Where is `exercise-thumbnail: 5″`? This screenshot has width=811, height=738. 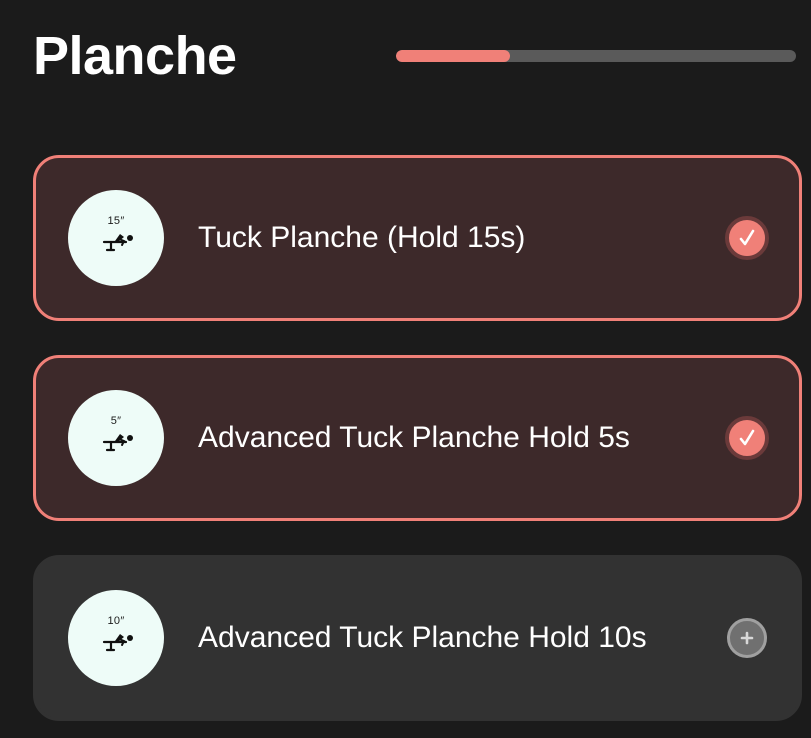 exercise-thumbnail: 5″ is located at coordinates (116, 438).